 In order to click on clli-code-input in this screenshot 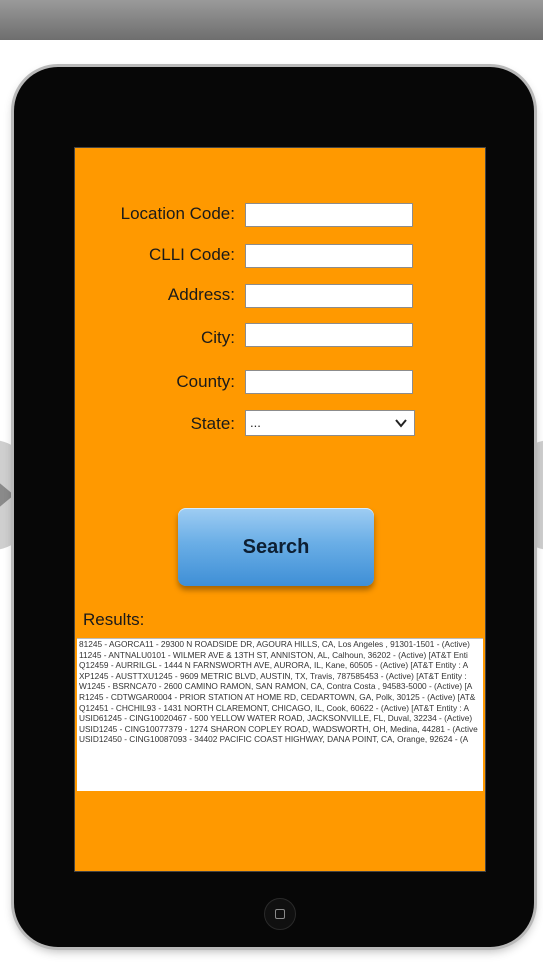, I will do `click(329, 256)`.